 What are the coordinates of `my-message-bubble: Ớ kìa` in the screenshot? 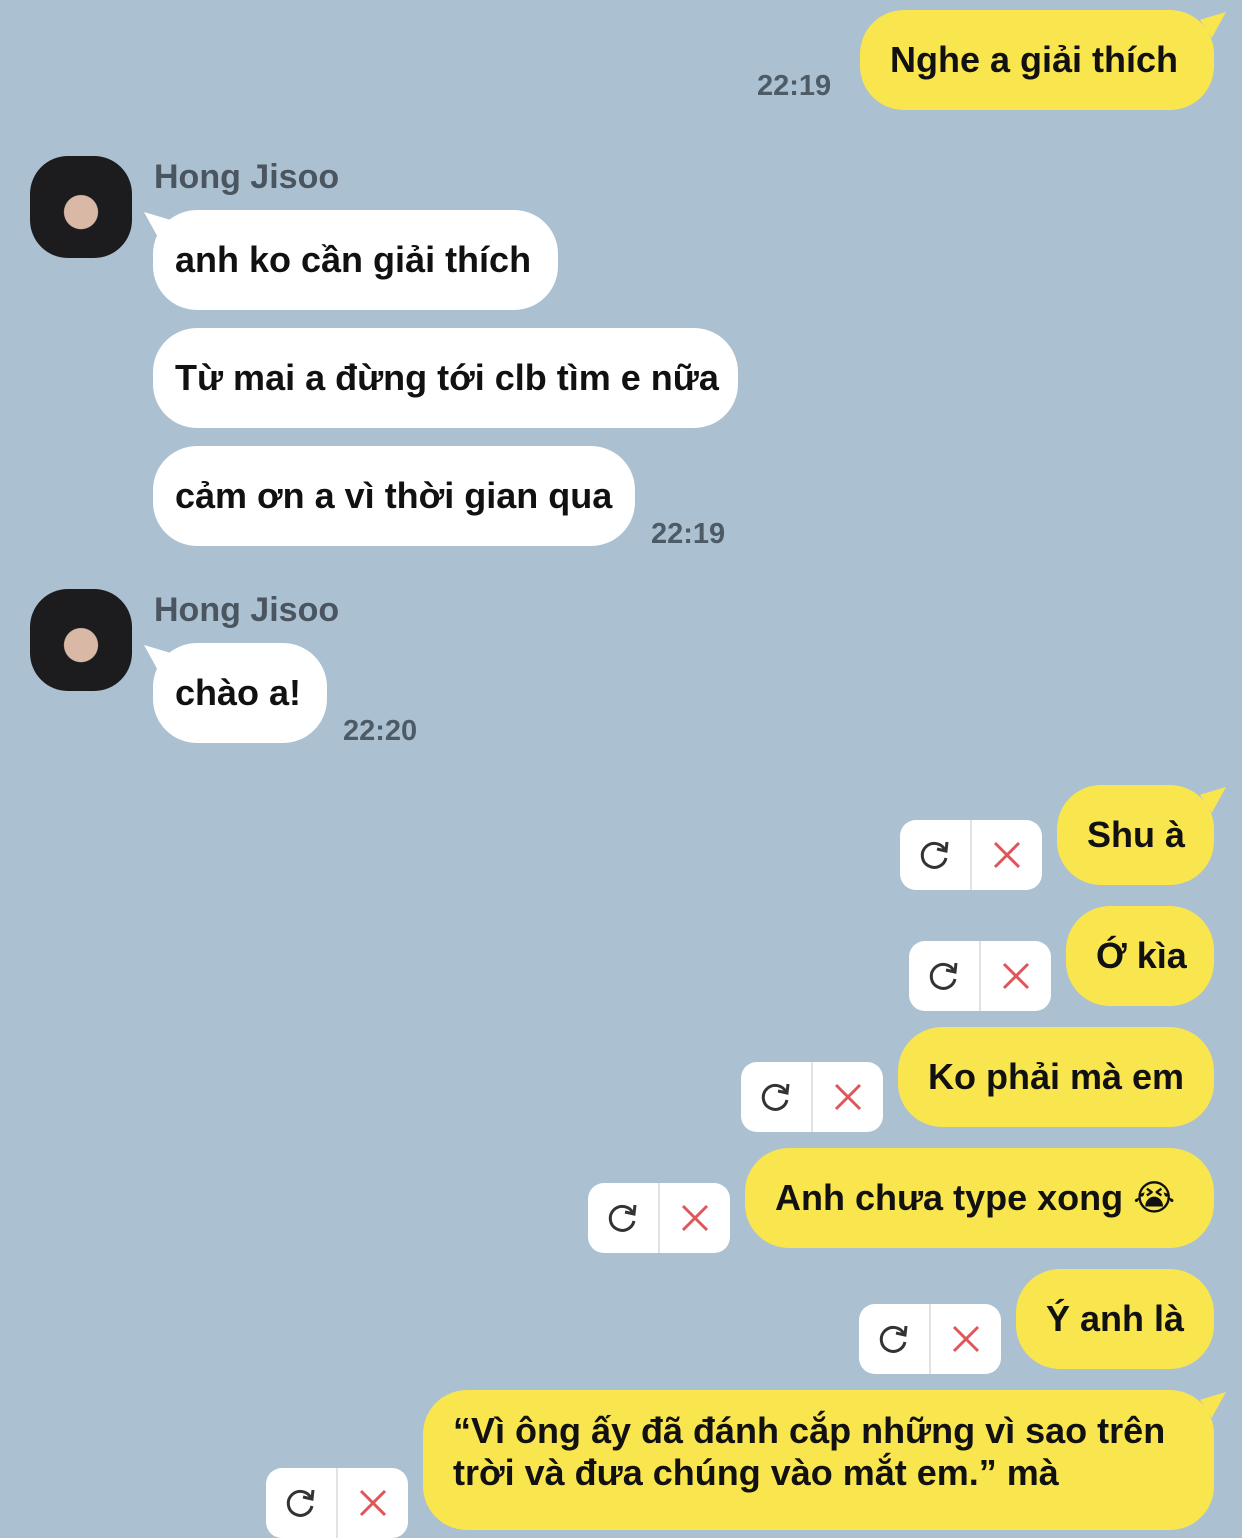 It's located at (1140, 956).